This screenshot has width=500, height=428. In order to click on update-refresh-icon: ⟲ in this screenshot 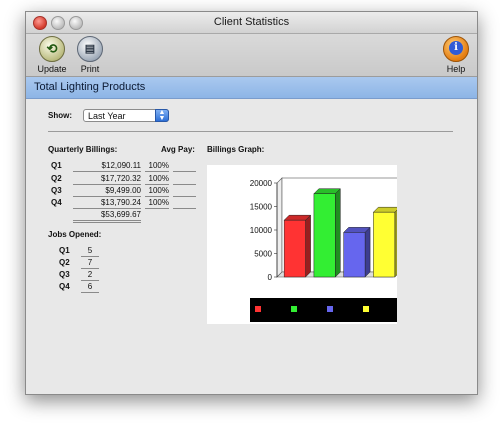, I will do `click(52, 49)`.